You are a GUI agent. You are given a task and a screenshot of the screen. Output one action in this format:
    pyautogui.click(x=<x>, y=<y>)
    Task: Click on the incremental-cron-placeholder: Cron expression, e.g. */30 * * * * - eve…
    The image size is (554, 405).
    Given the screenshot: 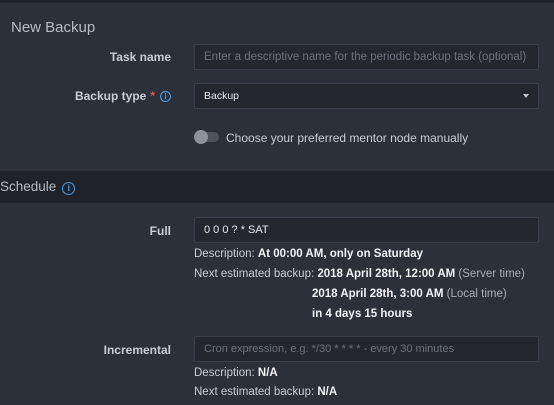 What is the action you would take?
    pyautogui.click(x=329, y=349)
    